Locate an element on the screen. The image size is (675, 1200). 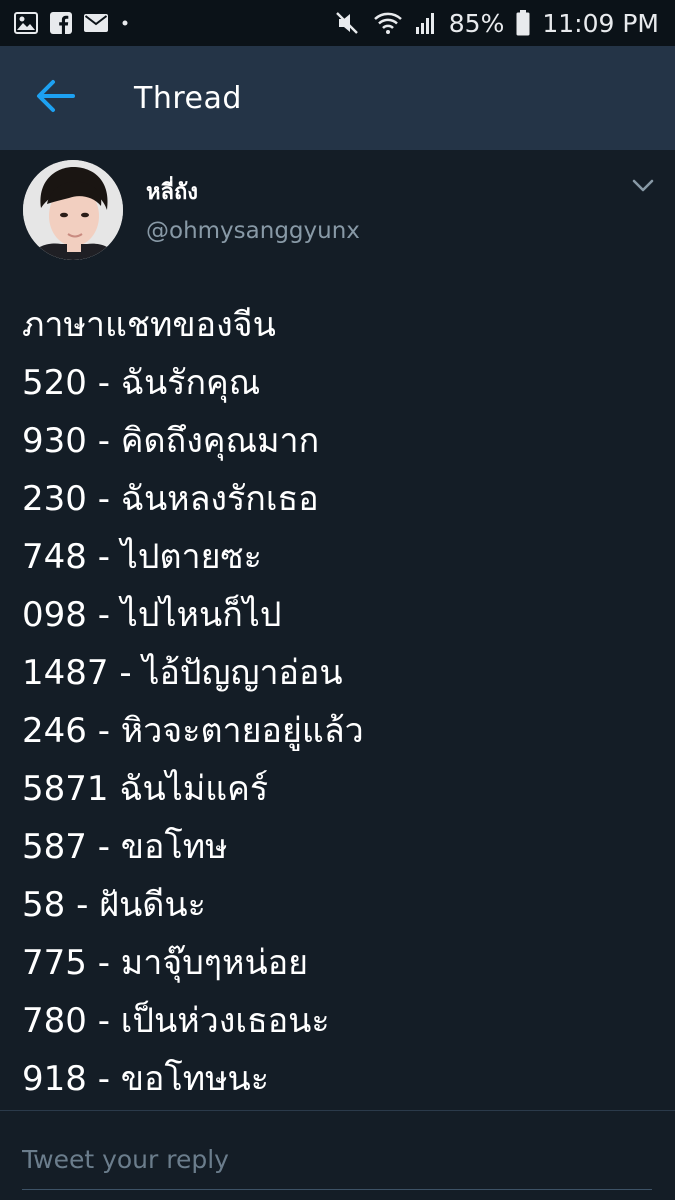
facebook-icon is located at coordinates (61, 23).